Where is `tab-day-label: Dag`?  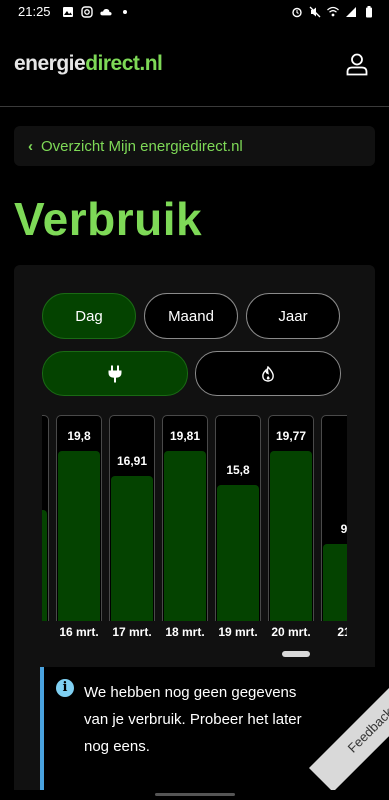 tab-day-label: Dag is located at coordinates (89, 316).